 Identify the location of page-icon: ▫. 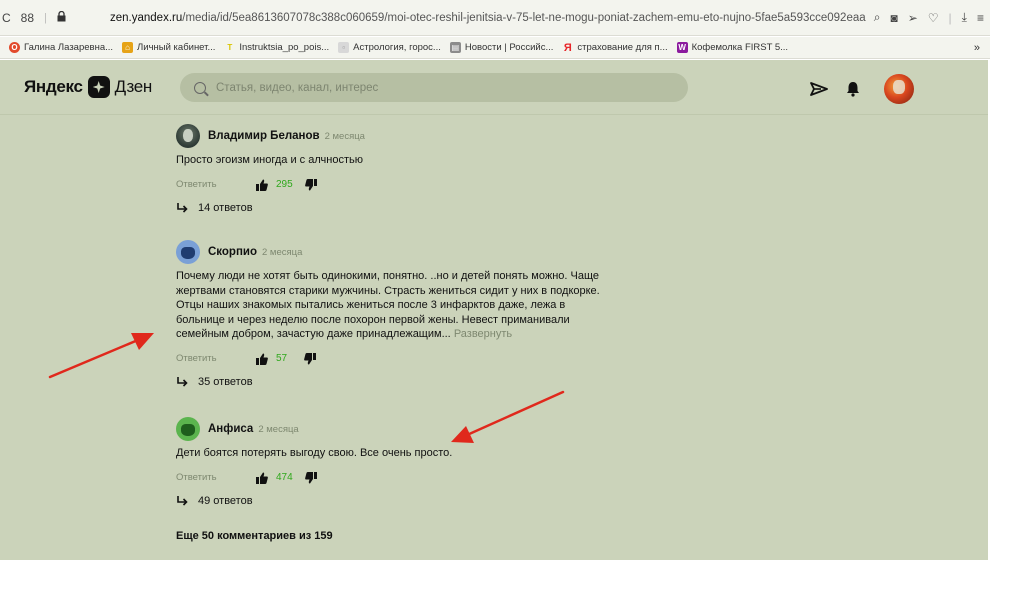
(344, 47).